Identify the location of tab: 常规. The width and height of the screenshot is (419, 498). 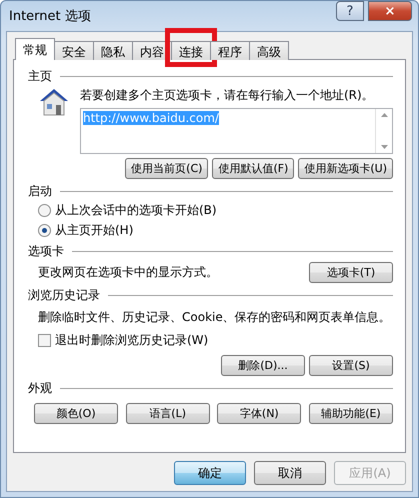
(35, 49).